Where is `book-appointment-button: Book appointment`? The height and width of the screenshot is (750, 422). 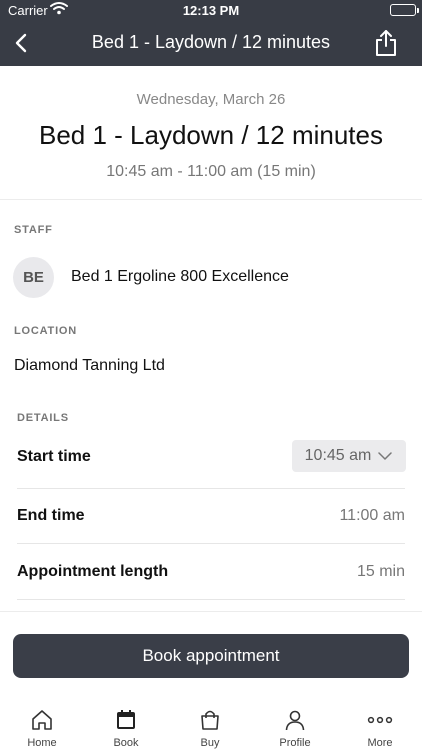 book-appointment-button: Book appointment is located at coordinates (211, 656).